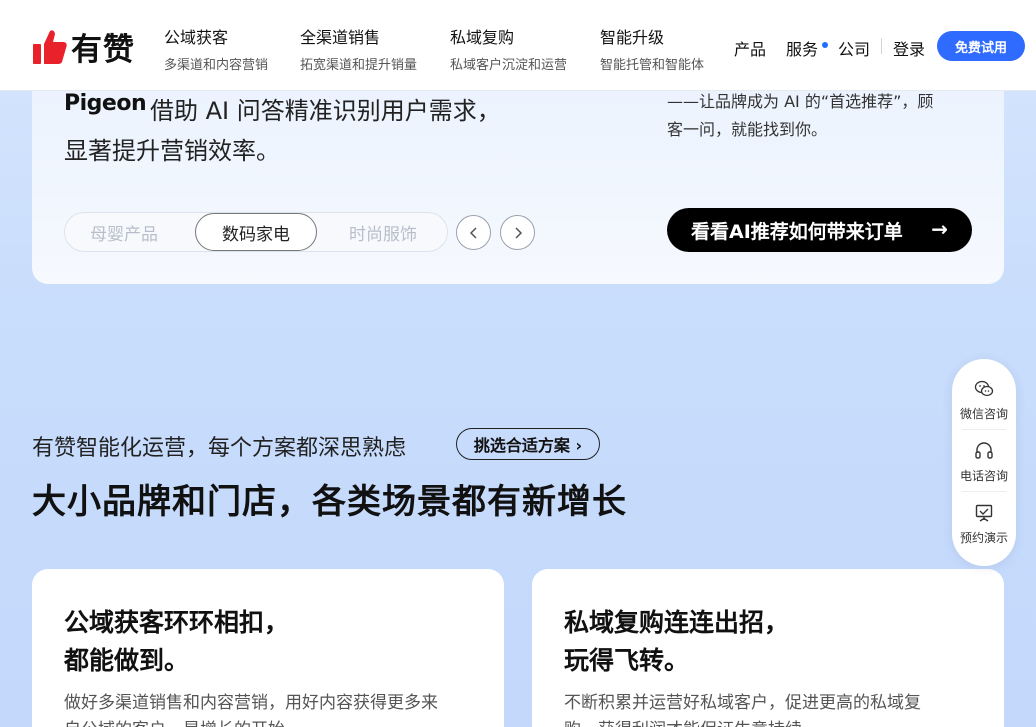  What do you see at coordinates (983, 538) in the screenshot?
I see `float-item-label: 预约演示` at bounding box center [983, 538].